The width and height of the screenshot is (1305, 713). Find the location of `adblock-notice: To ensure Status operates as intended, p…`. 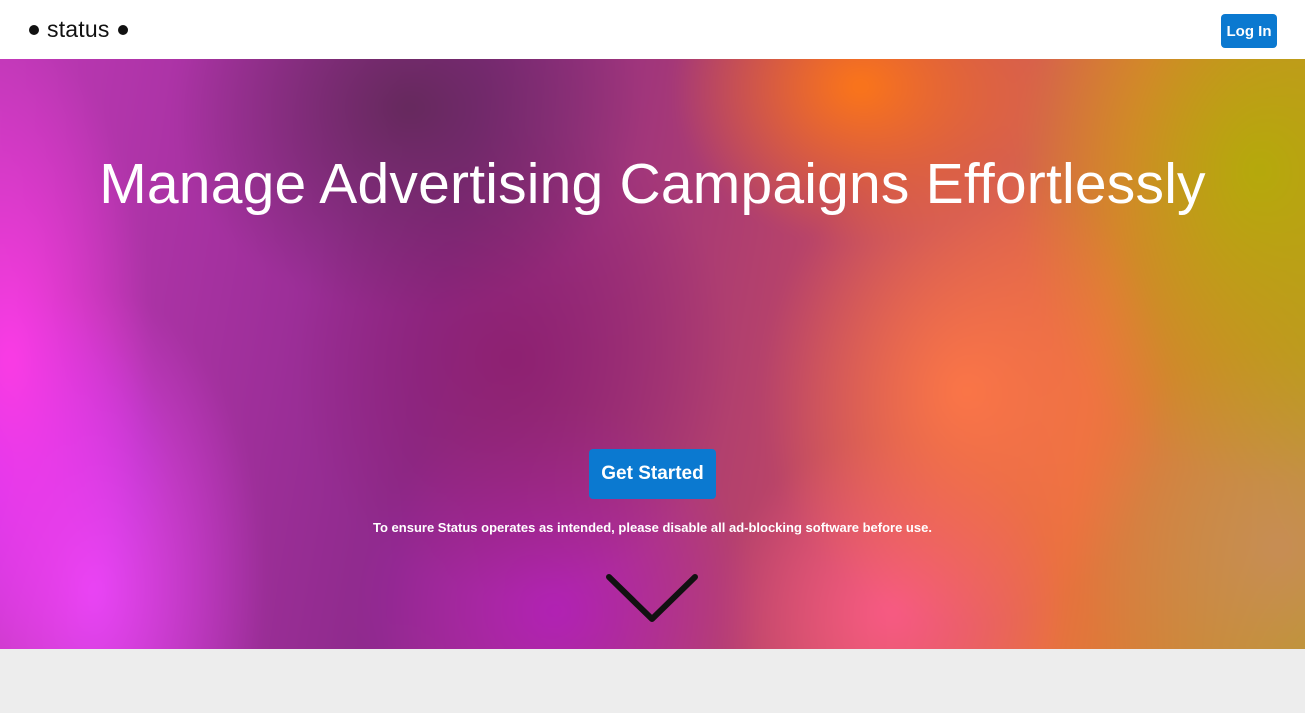

adblock-notice: To ensure Status operates as intended, p… is located at coordinates (652, 527).